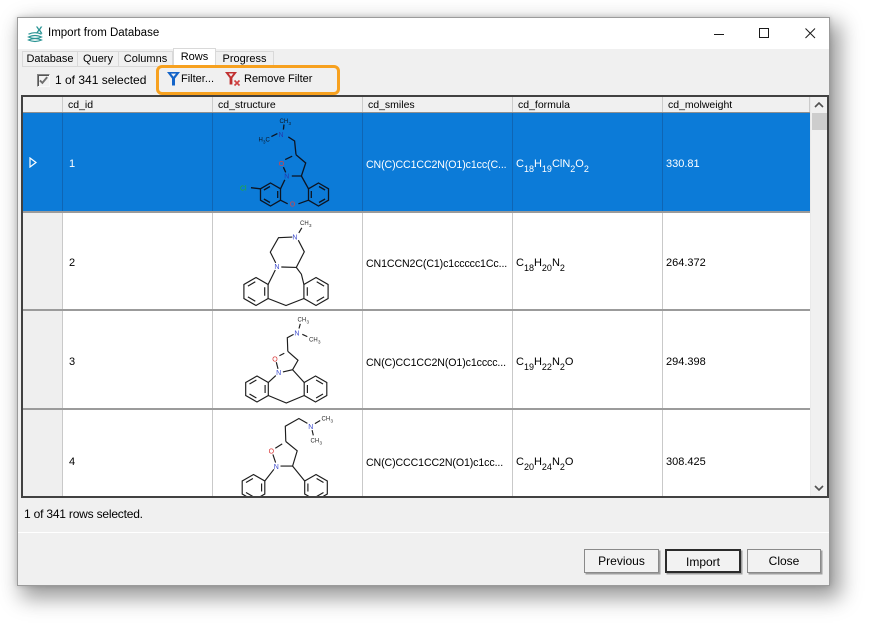 Image resolution: width=882 pixels, height=635 pixels. I want to click on svg-text: C, so click(268, 141).